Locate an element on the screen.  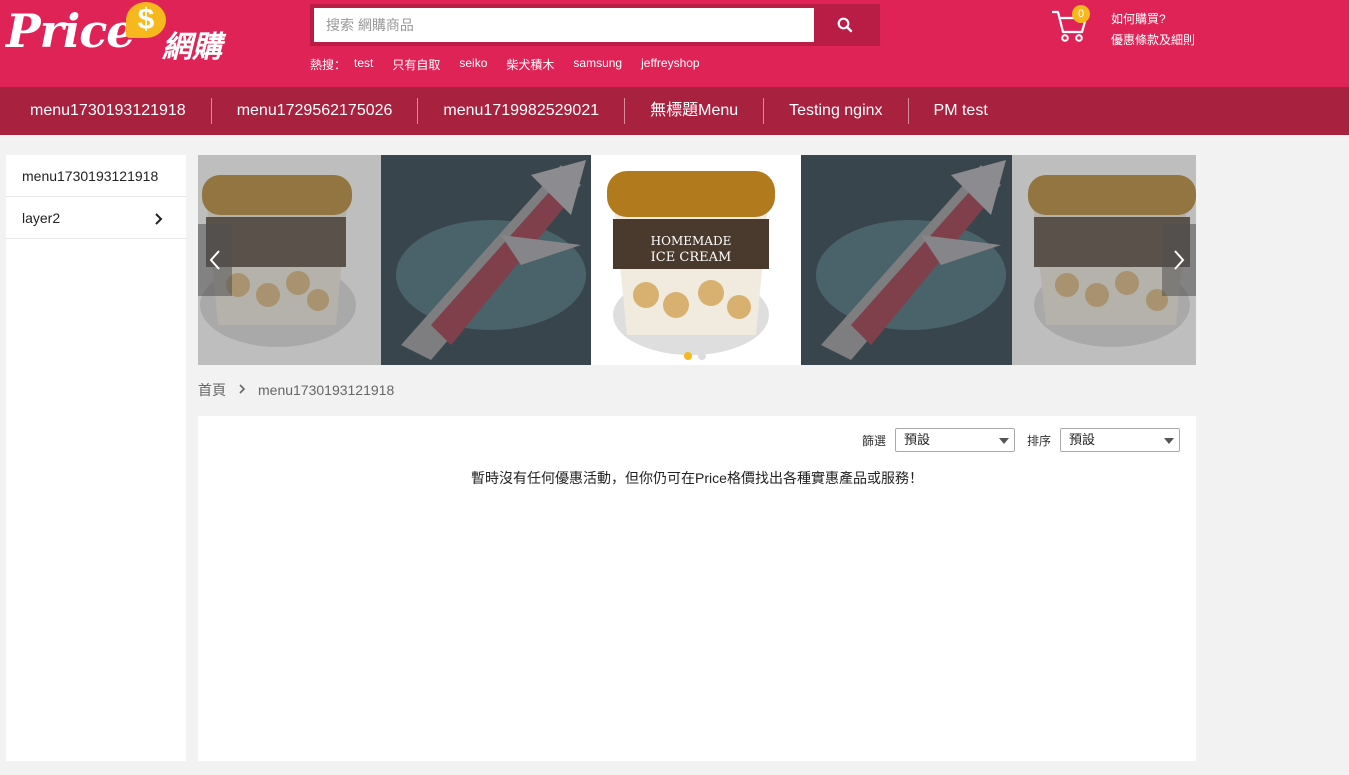
nav-item: Testing nginx is located at coordinates (835, 111).